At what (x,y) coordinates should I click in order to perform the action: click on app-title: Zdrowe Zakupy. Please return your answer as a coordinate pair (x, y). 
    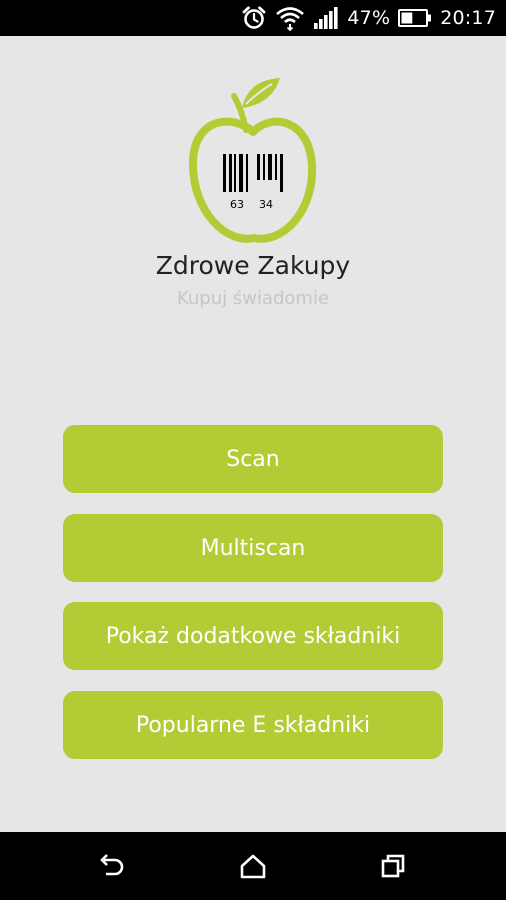
    Looking at the image, I should click on (253, 265).